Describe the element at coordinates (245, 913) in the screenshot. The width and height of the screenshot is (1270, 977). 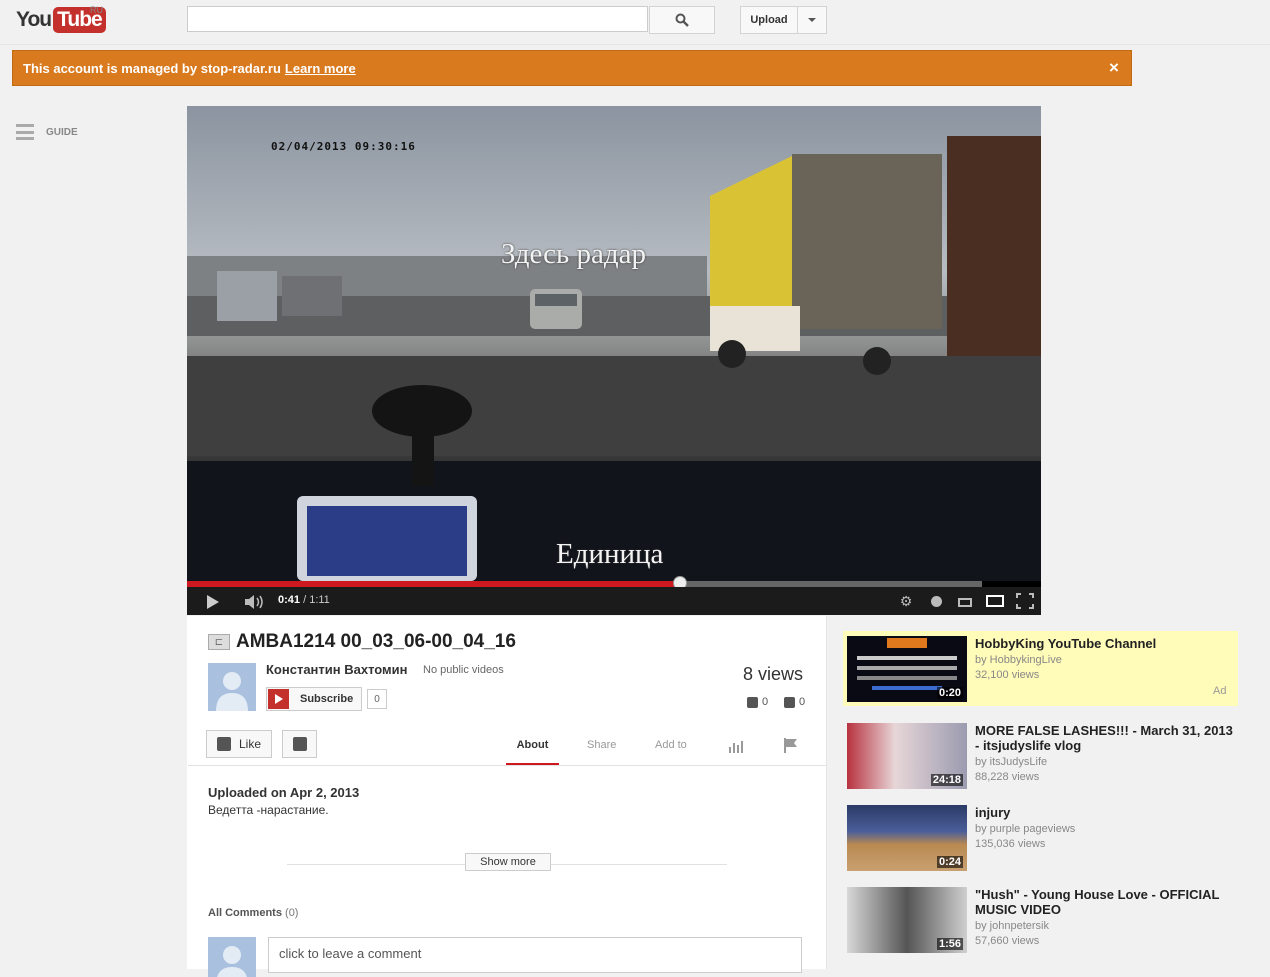
I see `comments-label: All Comments` at that location.